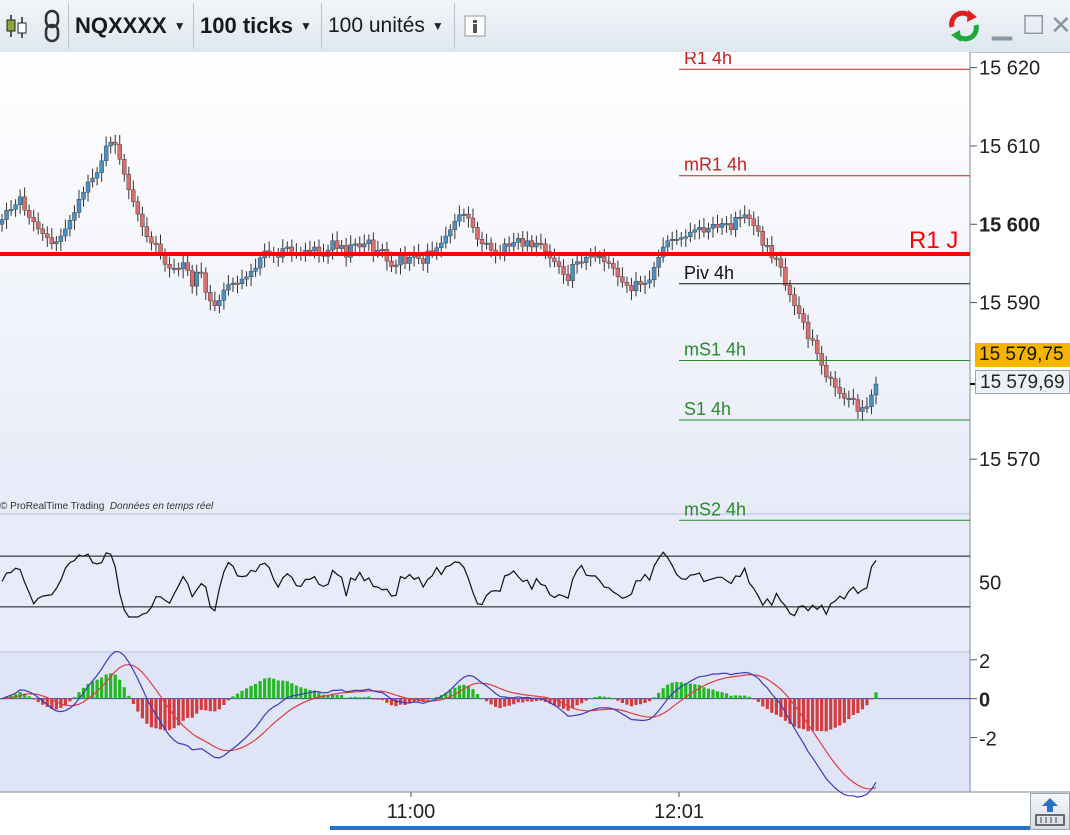 This screenshot has width=1070, height=835. Describe the element at coordinates (933, 240) in the screenshot. I see `daily-r1-label: R1 J` at that location.